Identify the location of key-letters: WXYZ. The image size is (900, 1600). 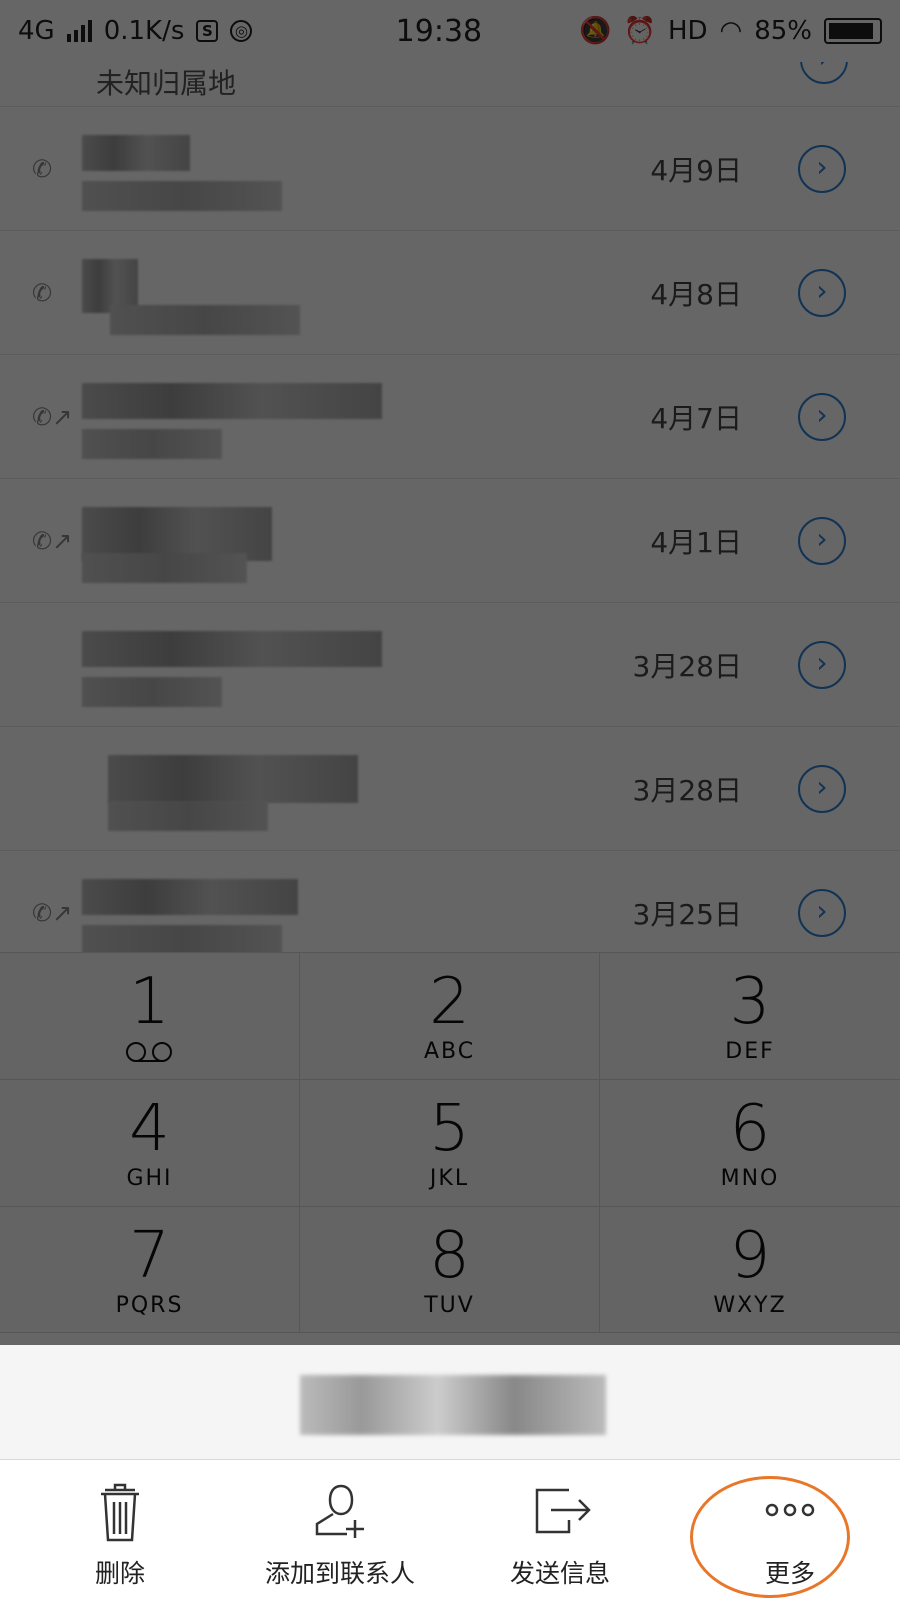
(750, 1305).